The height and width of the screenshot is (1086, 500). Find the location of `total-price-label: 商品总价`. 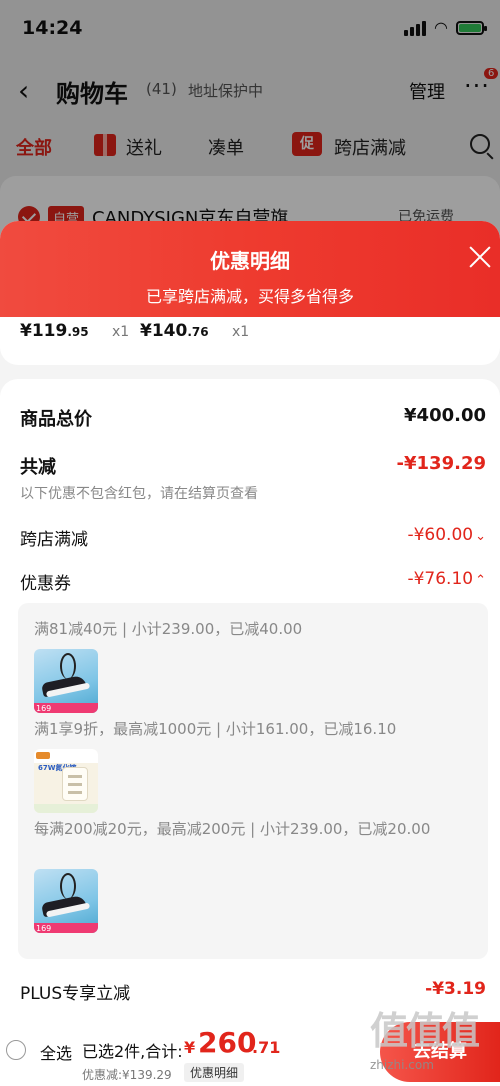

total-price-label: 商品总价 is located at coordinates (56, 419).